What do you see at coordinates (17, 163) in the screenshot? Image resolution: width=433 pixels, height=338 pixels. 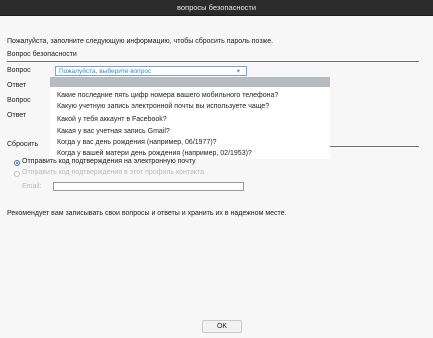 I see `reset-email-radio` at bounding box center [17, 163].